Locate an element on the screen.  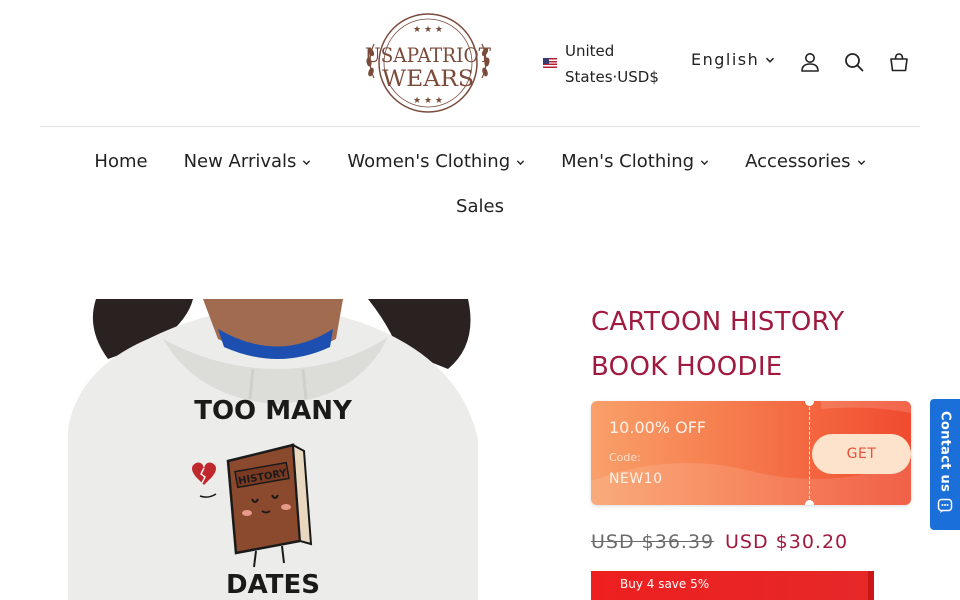
country-selector: United States·USD$ is located at coordinates (609, 64).